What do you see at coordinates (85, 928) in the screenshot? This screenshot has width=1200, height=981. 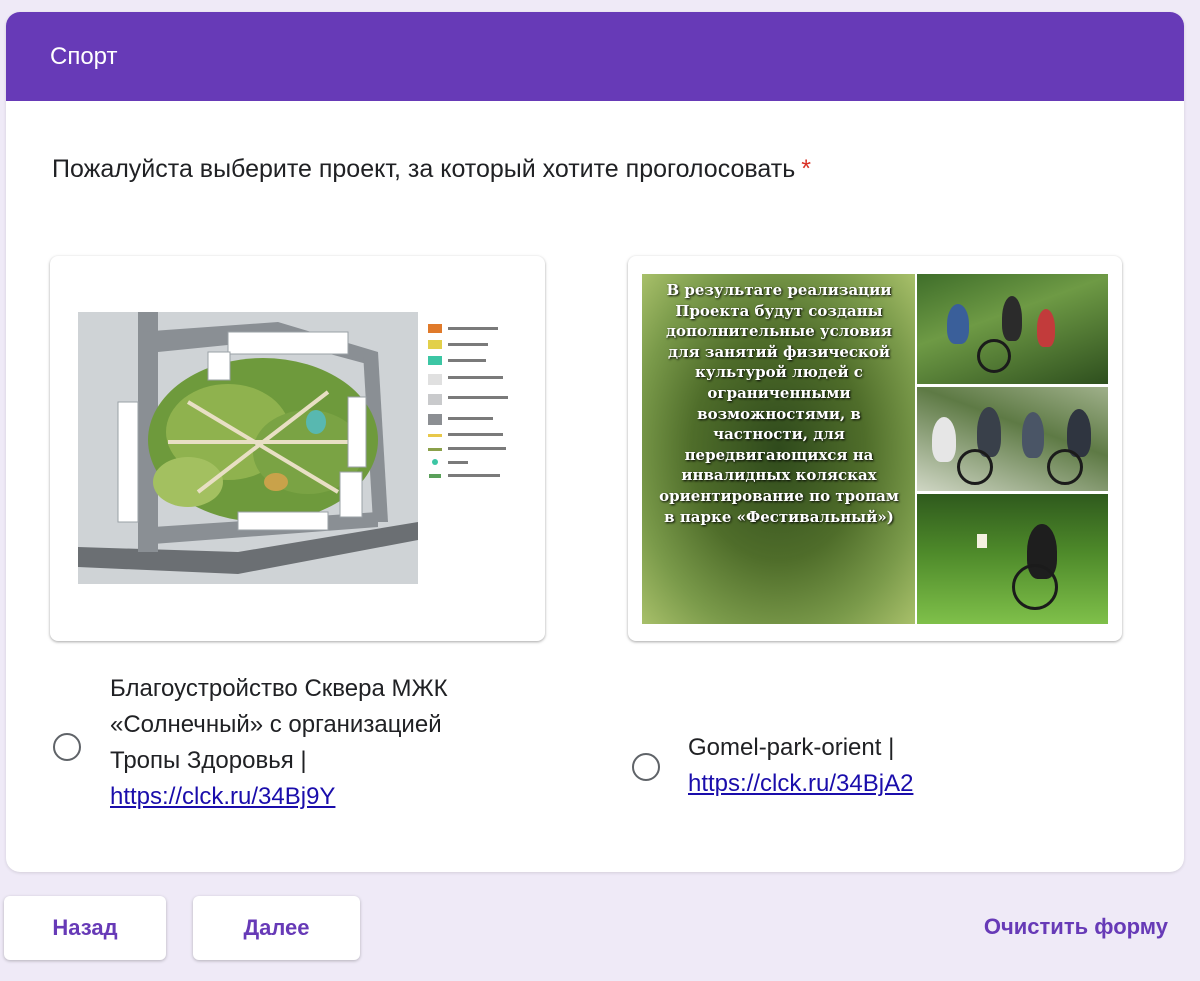 I see `back-button: Назад` at bounding box center [85, 928].